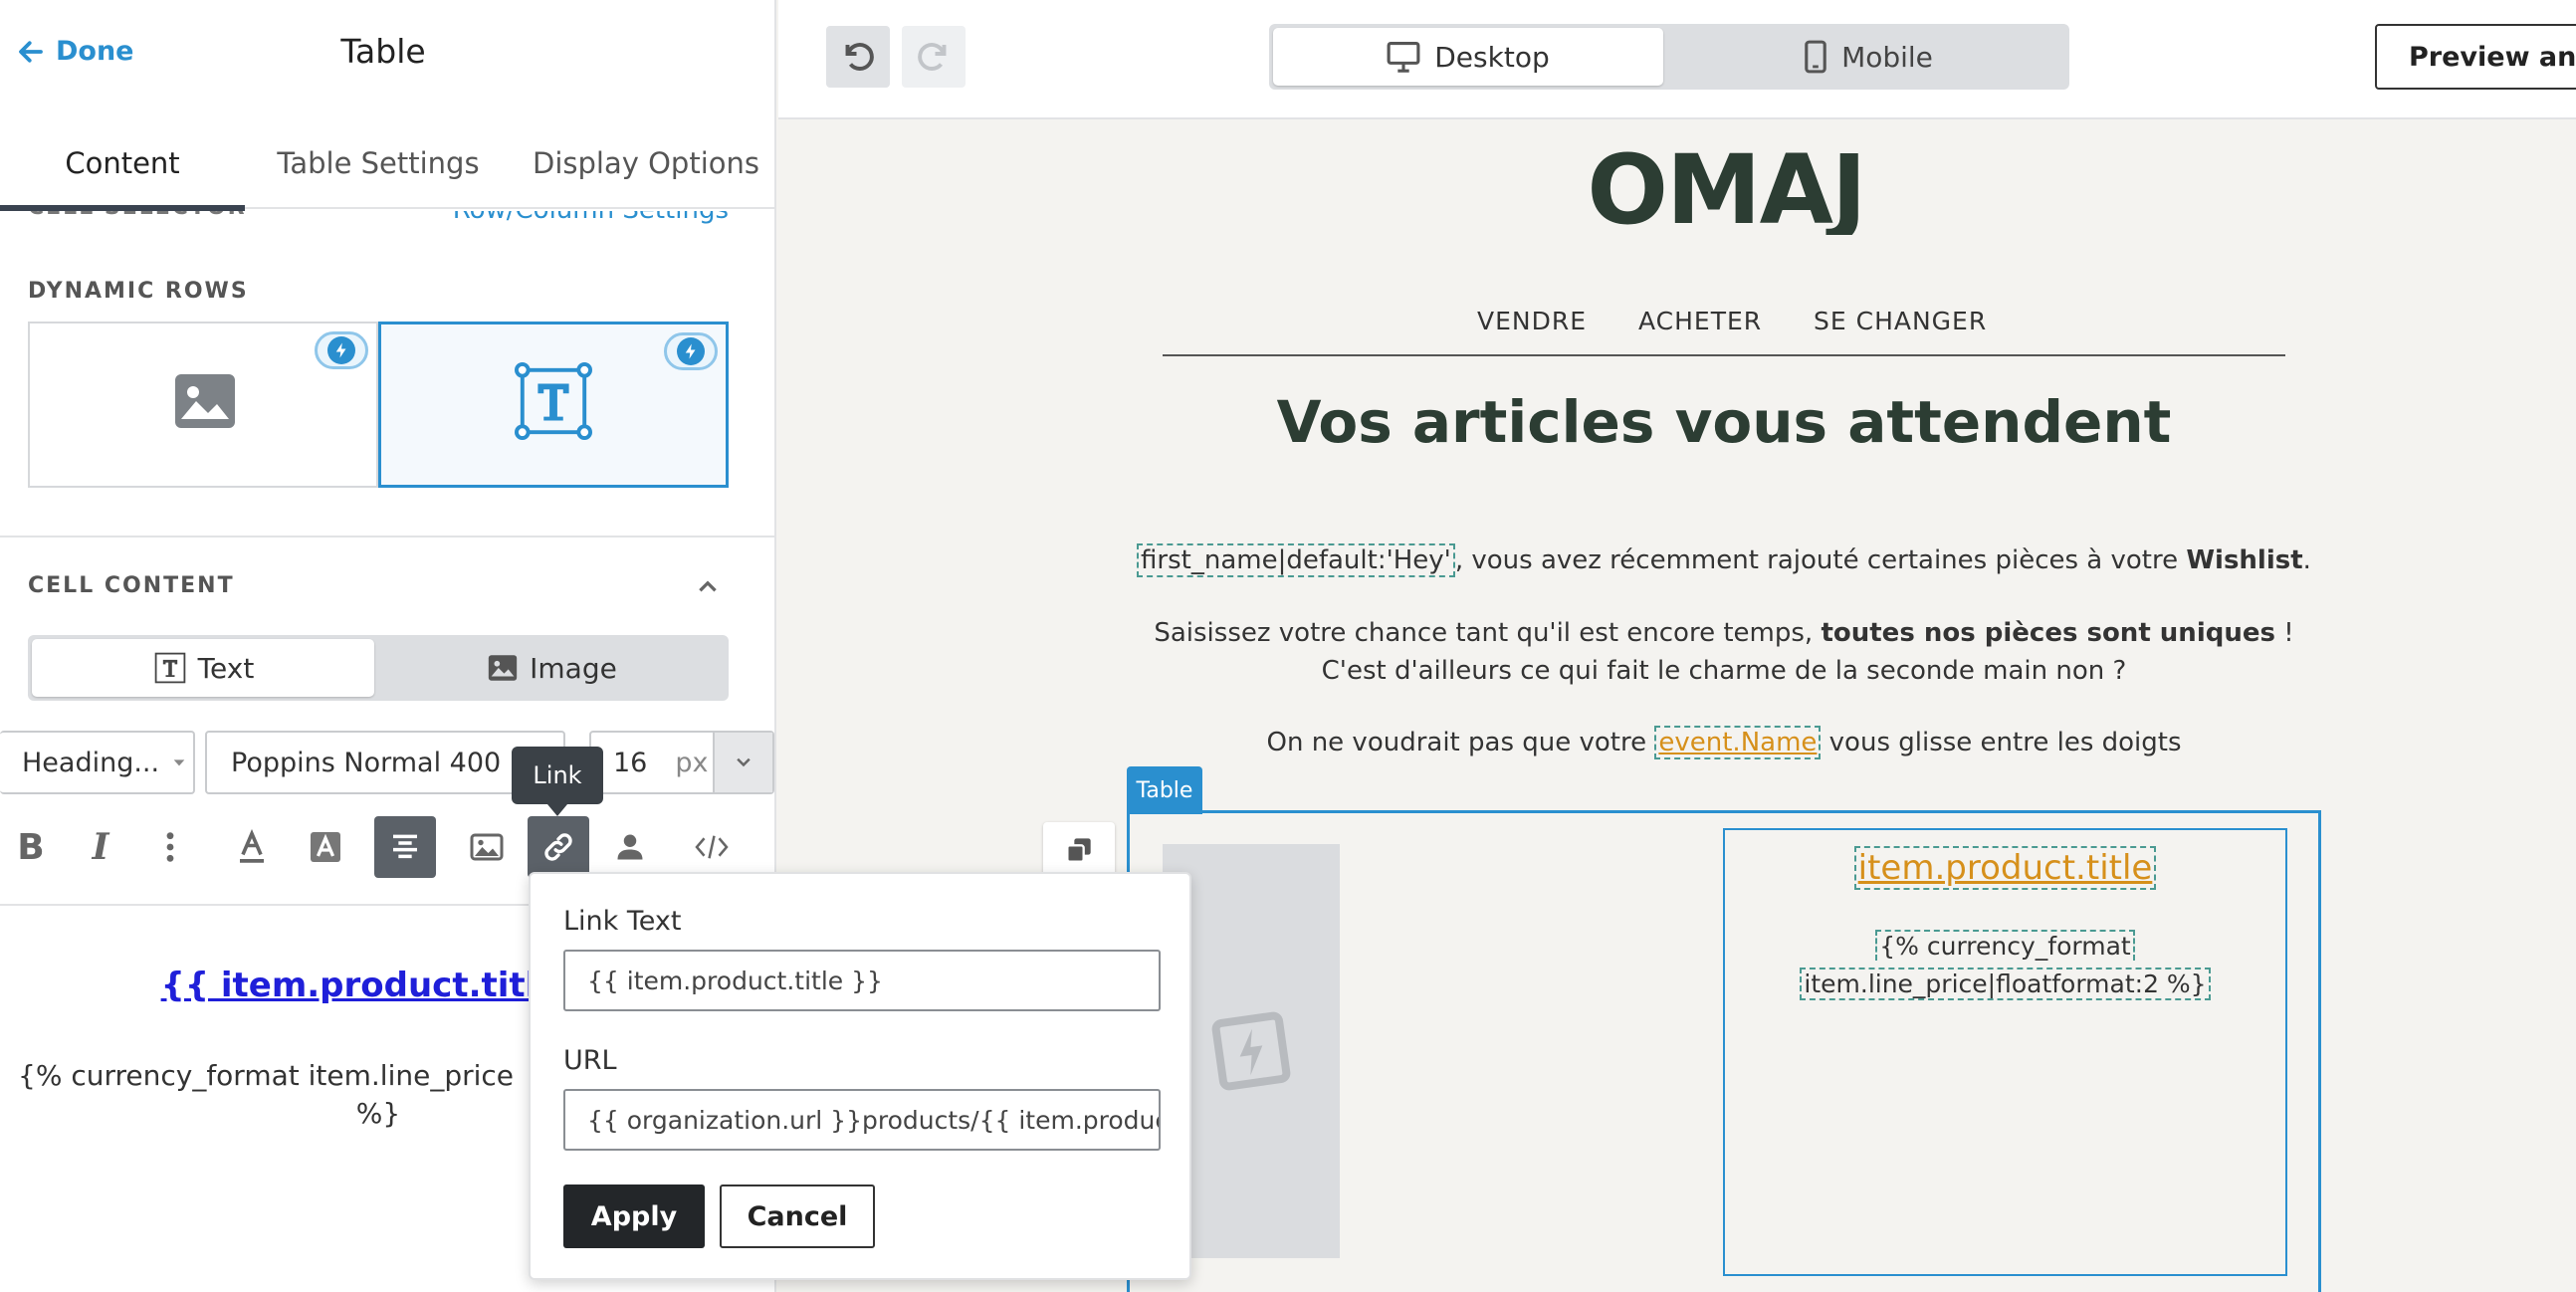 Image resolution: width=2576 pixels, height=1292 pixels. Describe the element at coordinates (2001, 743) in the screenshot. I see `p4-end: vous glisse entre les doigts` at that location.